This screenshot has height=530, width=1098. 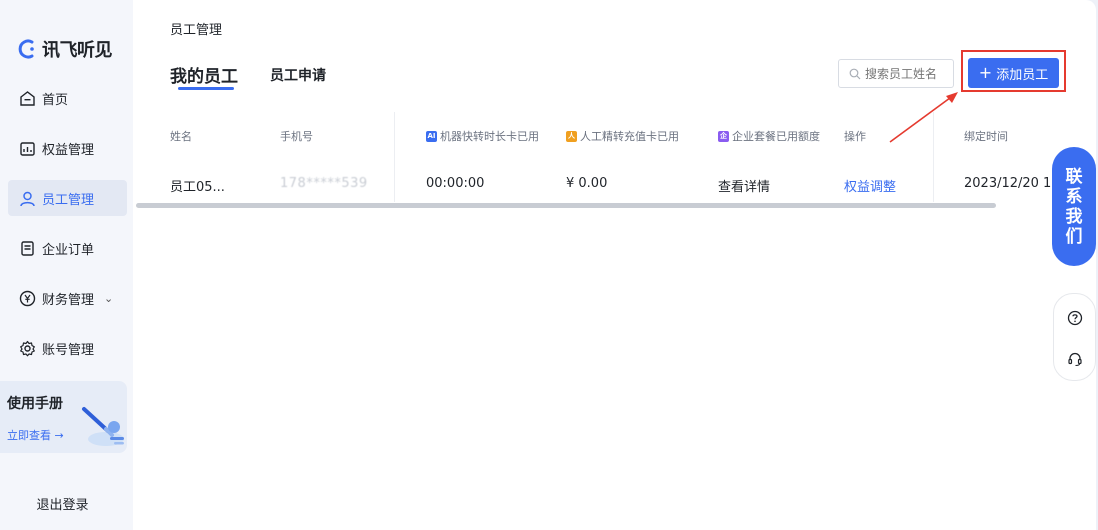 I want to click on column-header-action: 操作, so click(x=855, y=136).